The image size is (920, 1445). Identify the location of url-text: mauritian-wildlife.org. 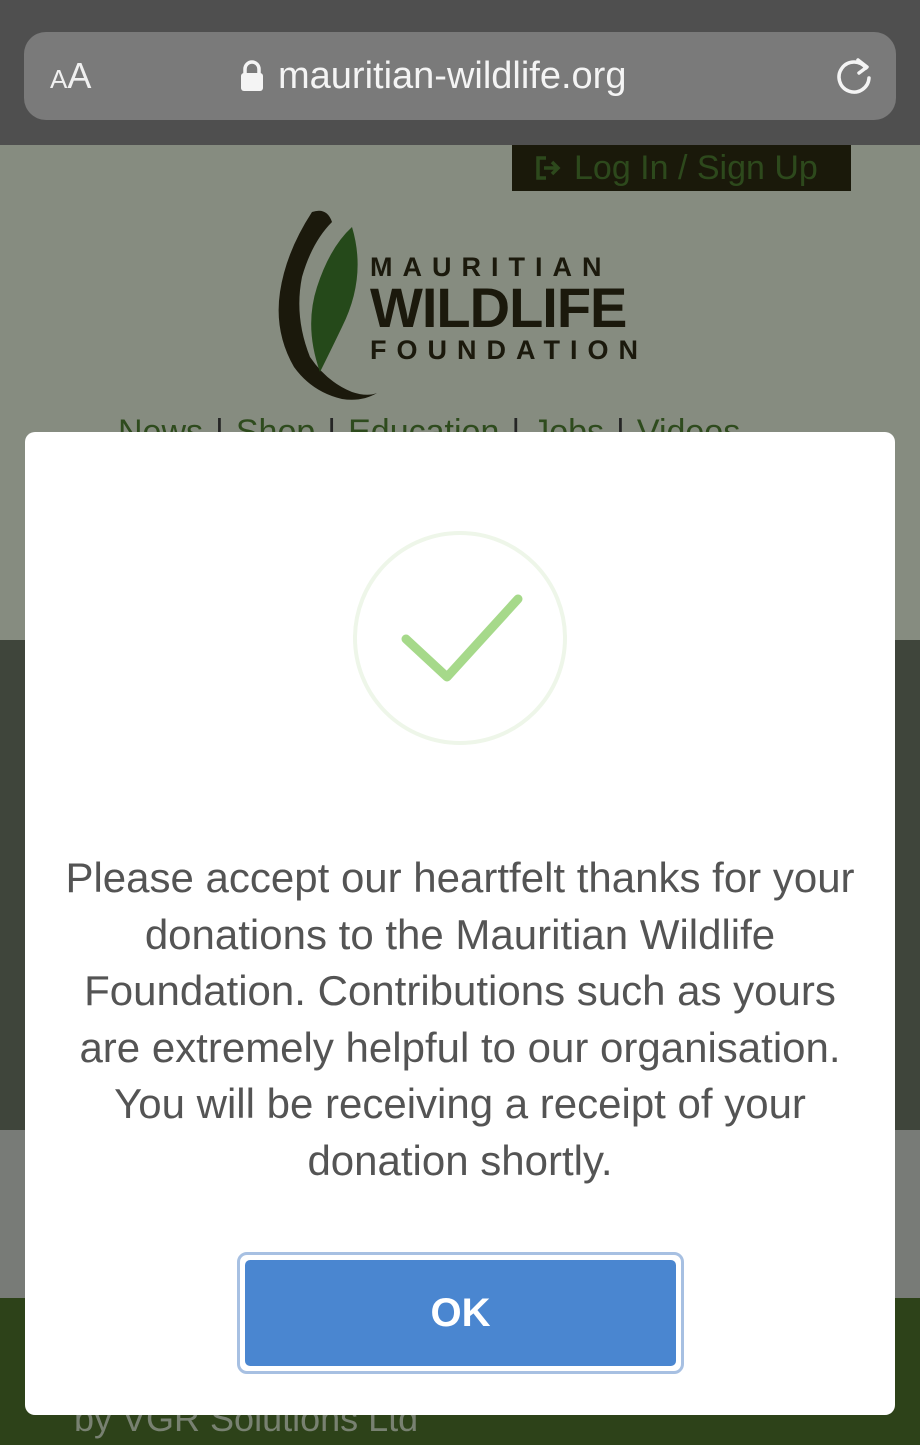
(452, 75).